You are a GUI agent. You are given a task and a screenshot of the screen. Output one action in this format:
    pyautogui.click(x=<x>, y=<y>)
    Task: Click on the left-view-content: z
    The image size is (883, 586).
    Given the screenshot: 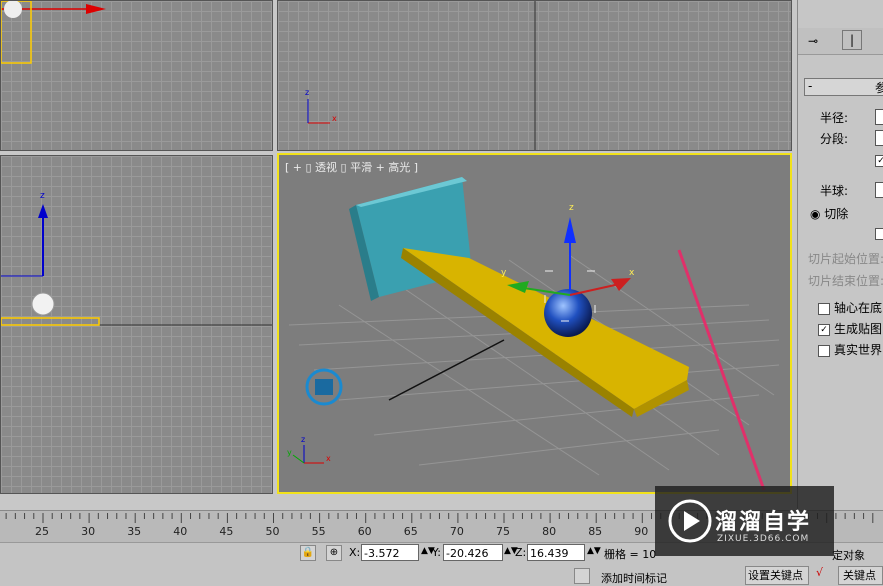 What is the action you would take?
    pyautogui.click(x=136, y=258)
    